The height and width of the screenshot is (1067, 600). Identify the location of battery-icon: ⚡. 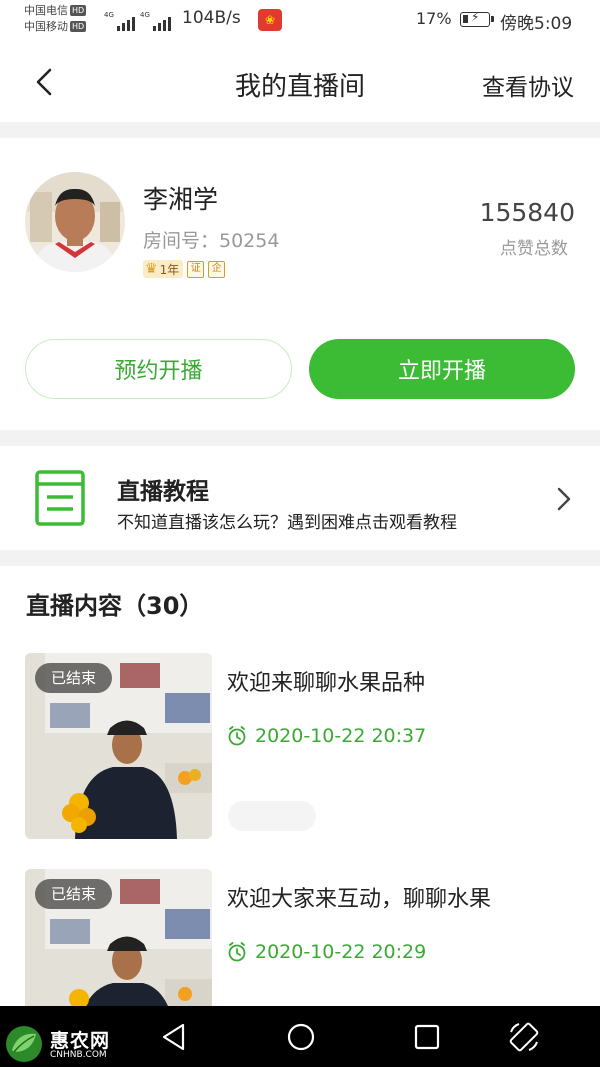
(477, 18).